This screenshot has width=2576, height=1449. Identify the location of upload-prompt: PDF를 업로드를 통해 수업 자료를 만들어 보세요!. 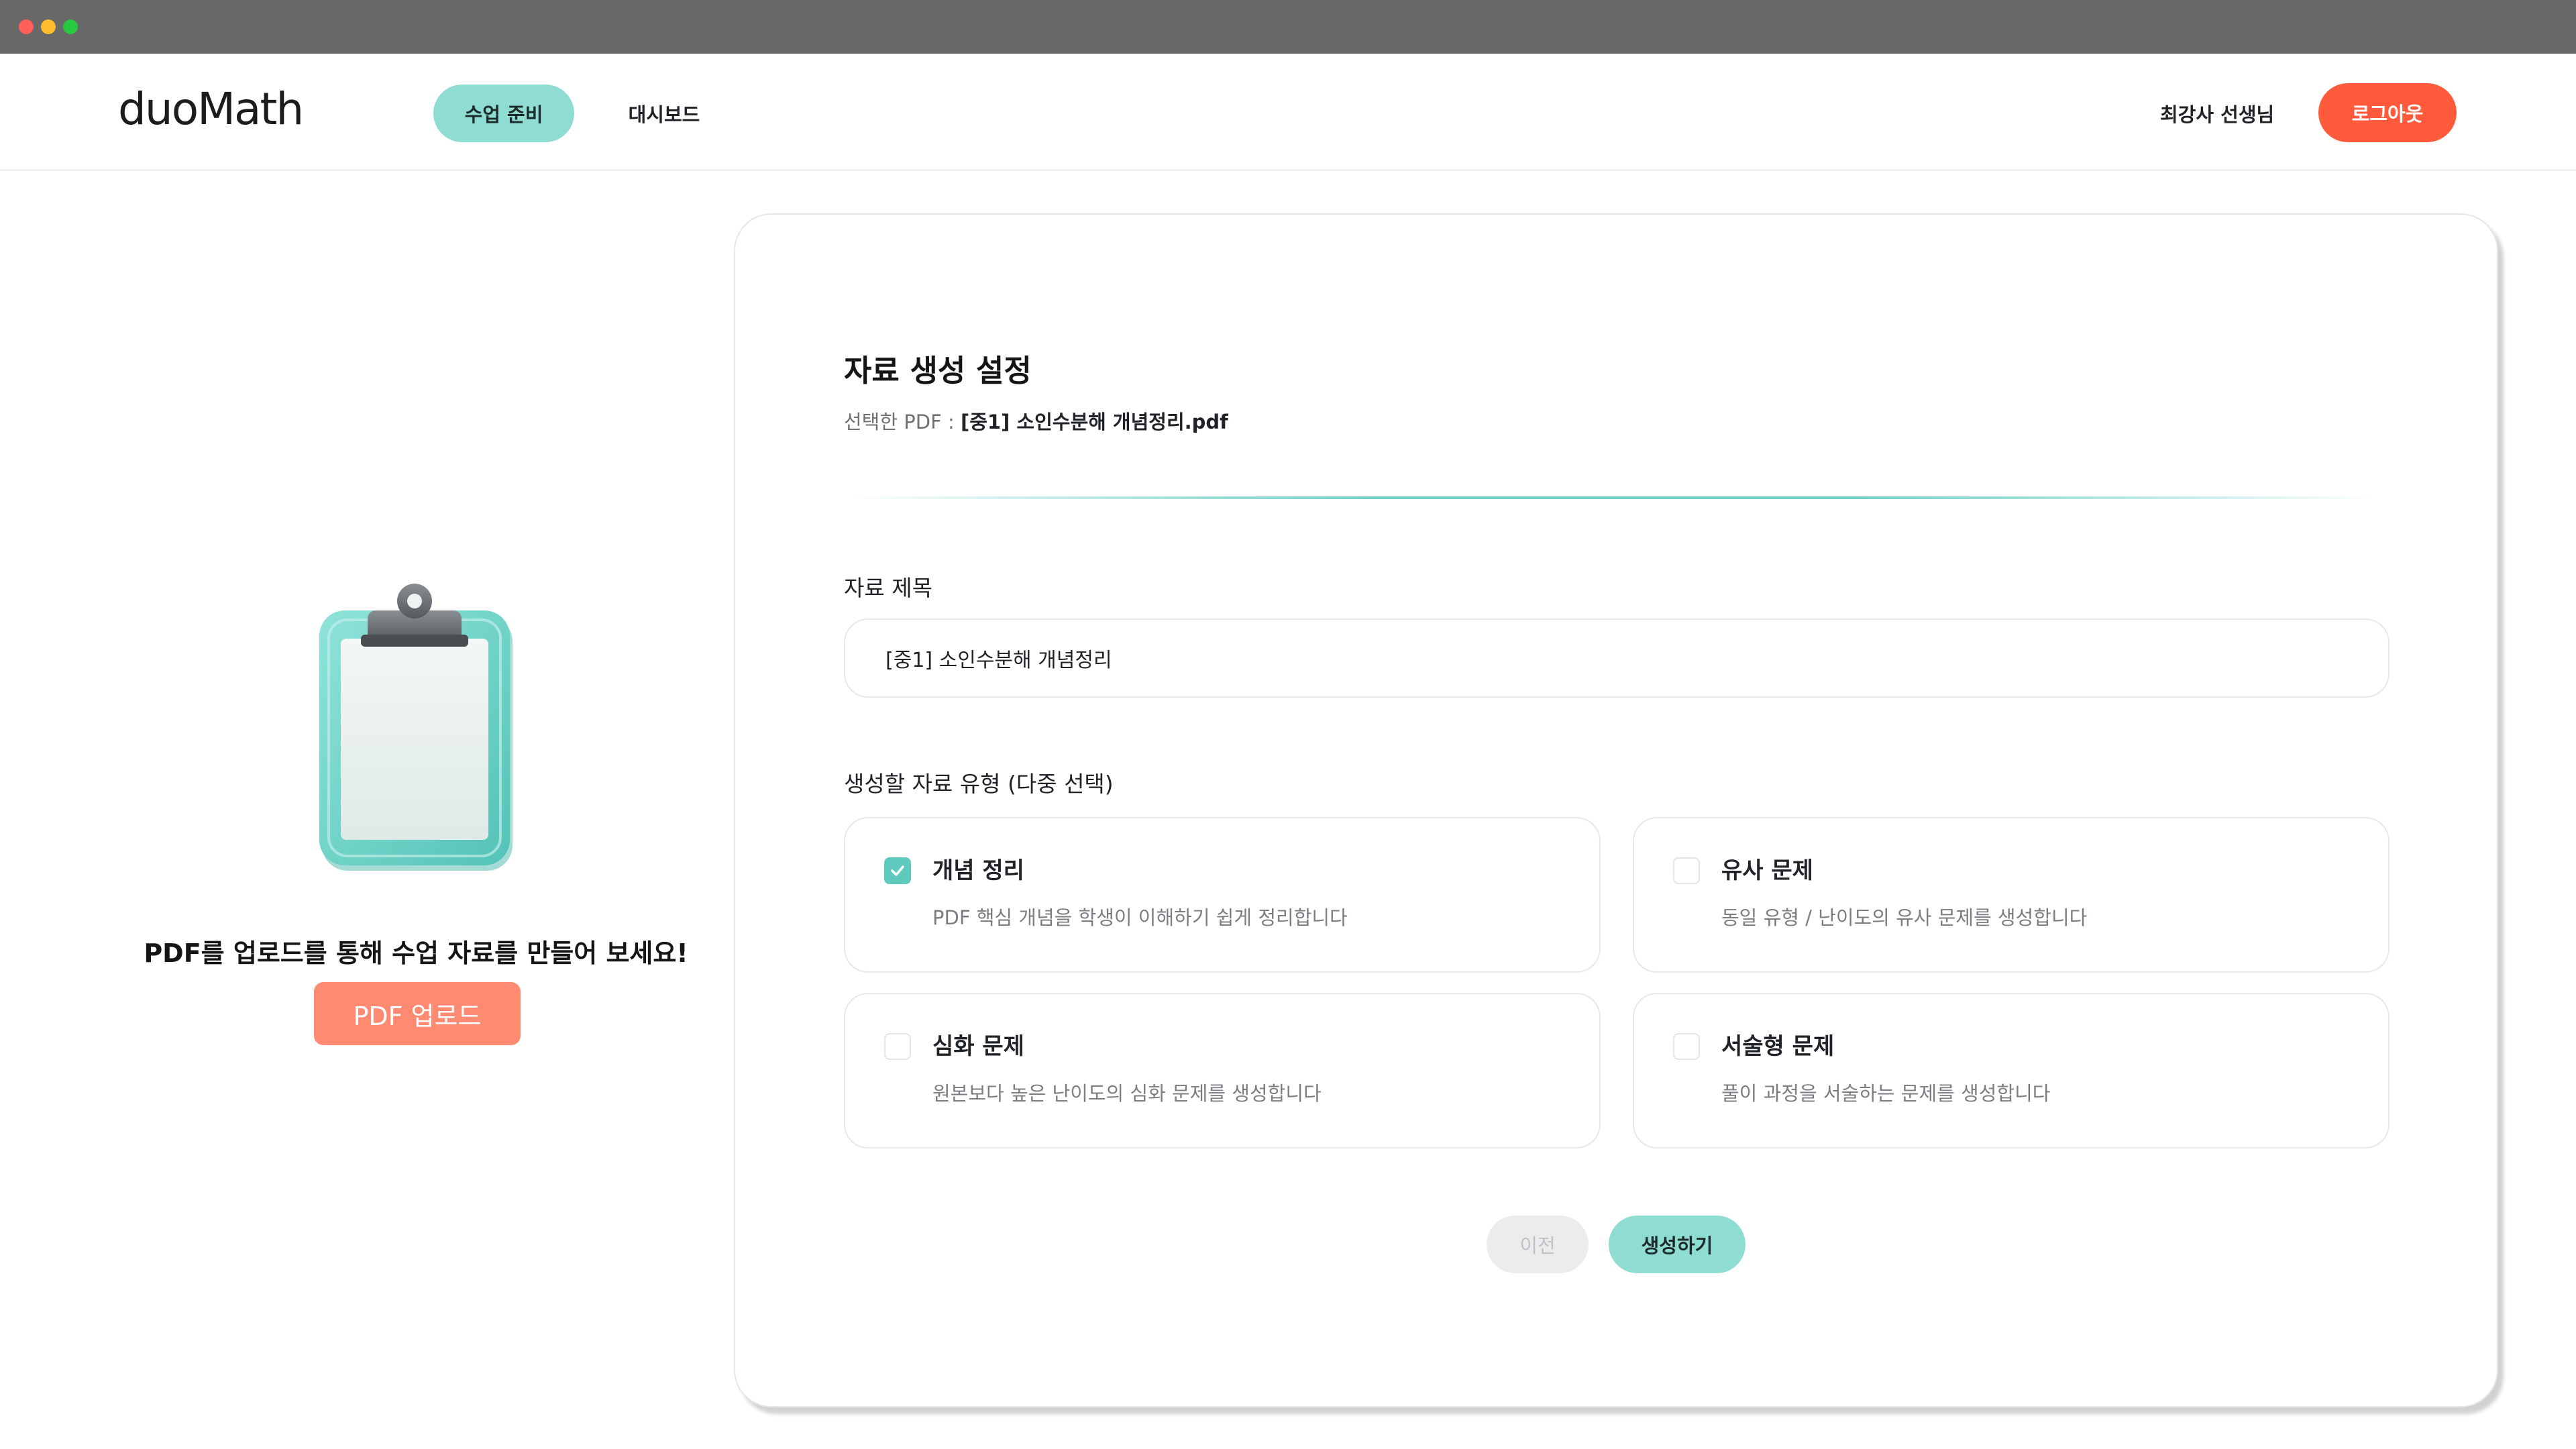
(416, 953).